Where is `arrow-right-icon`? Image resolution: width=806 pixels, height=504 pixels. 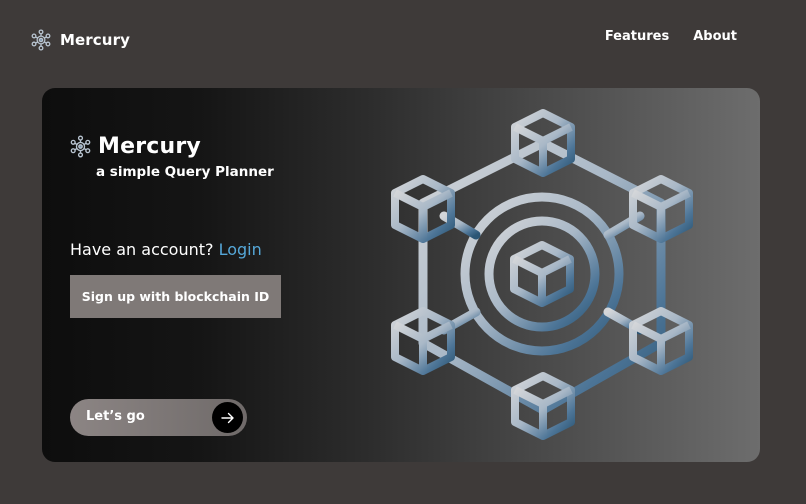 arrow-right-icon is located at coordinates (227, 417).